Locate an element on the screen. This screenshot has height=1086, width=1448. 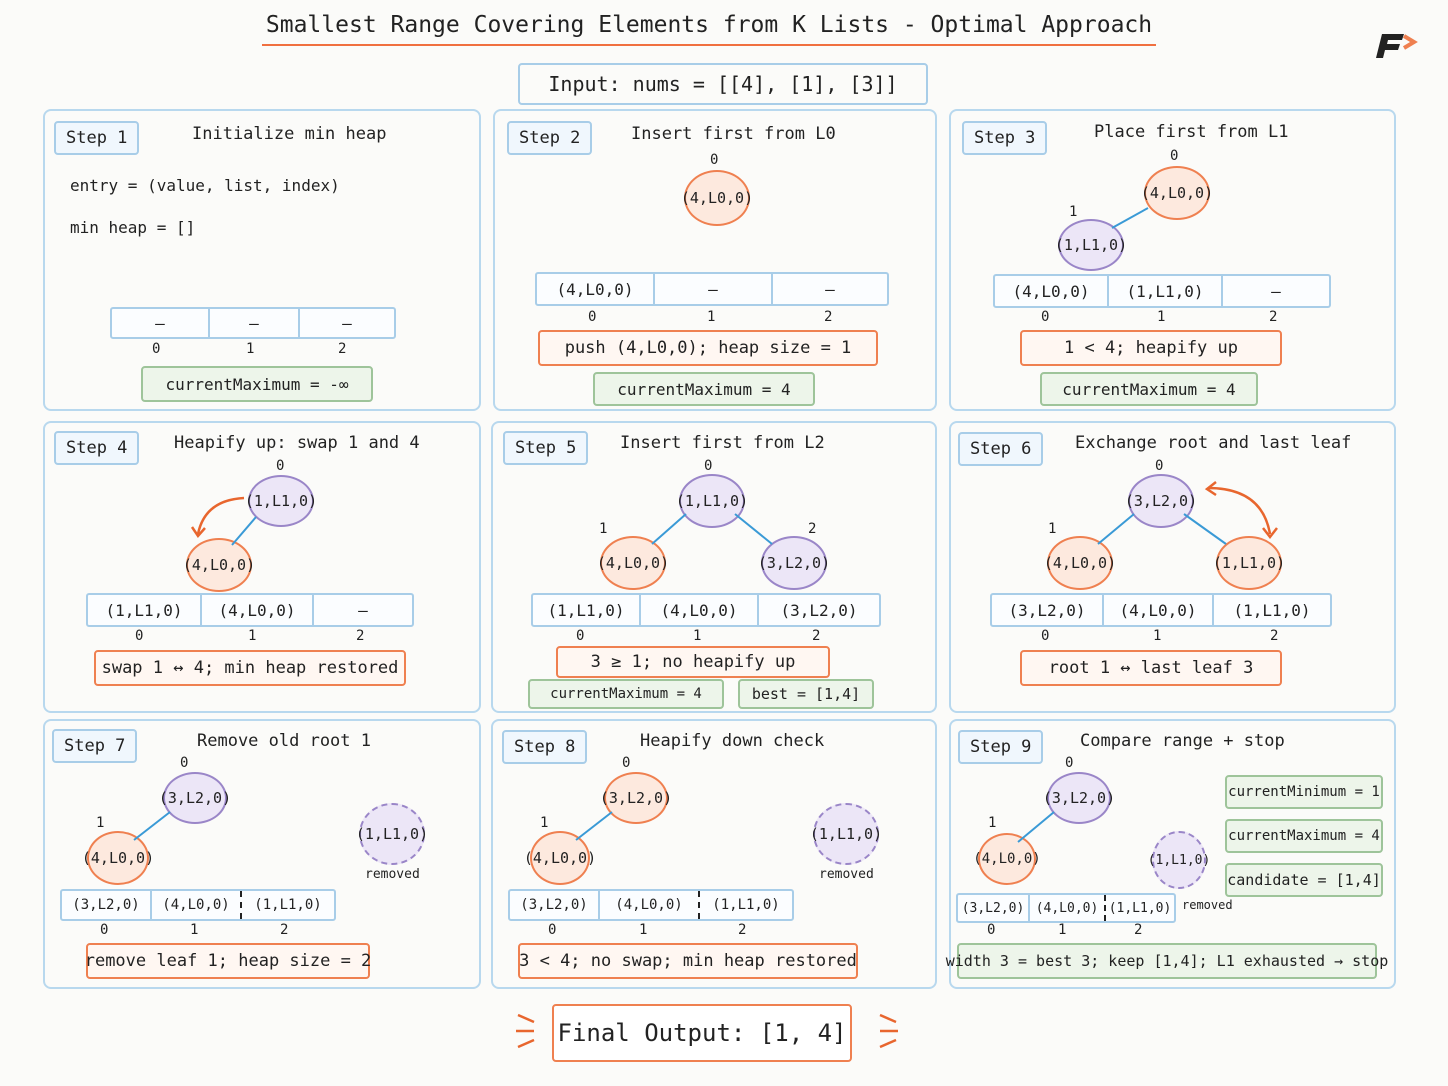
step-5-title: Insert first from L2 is located at coordinates (722, 443).